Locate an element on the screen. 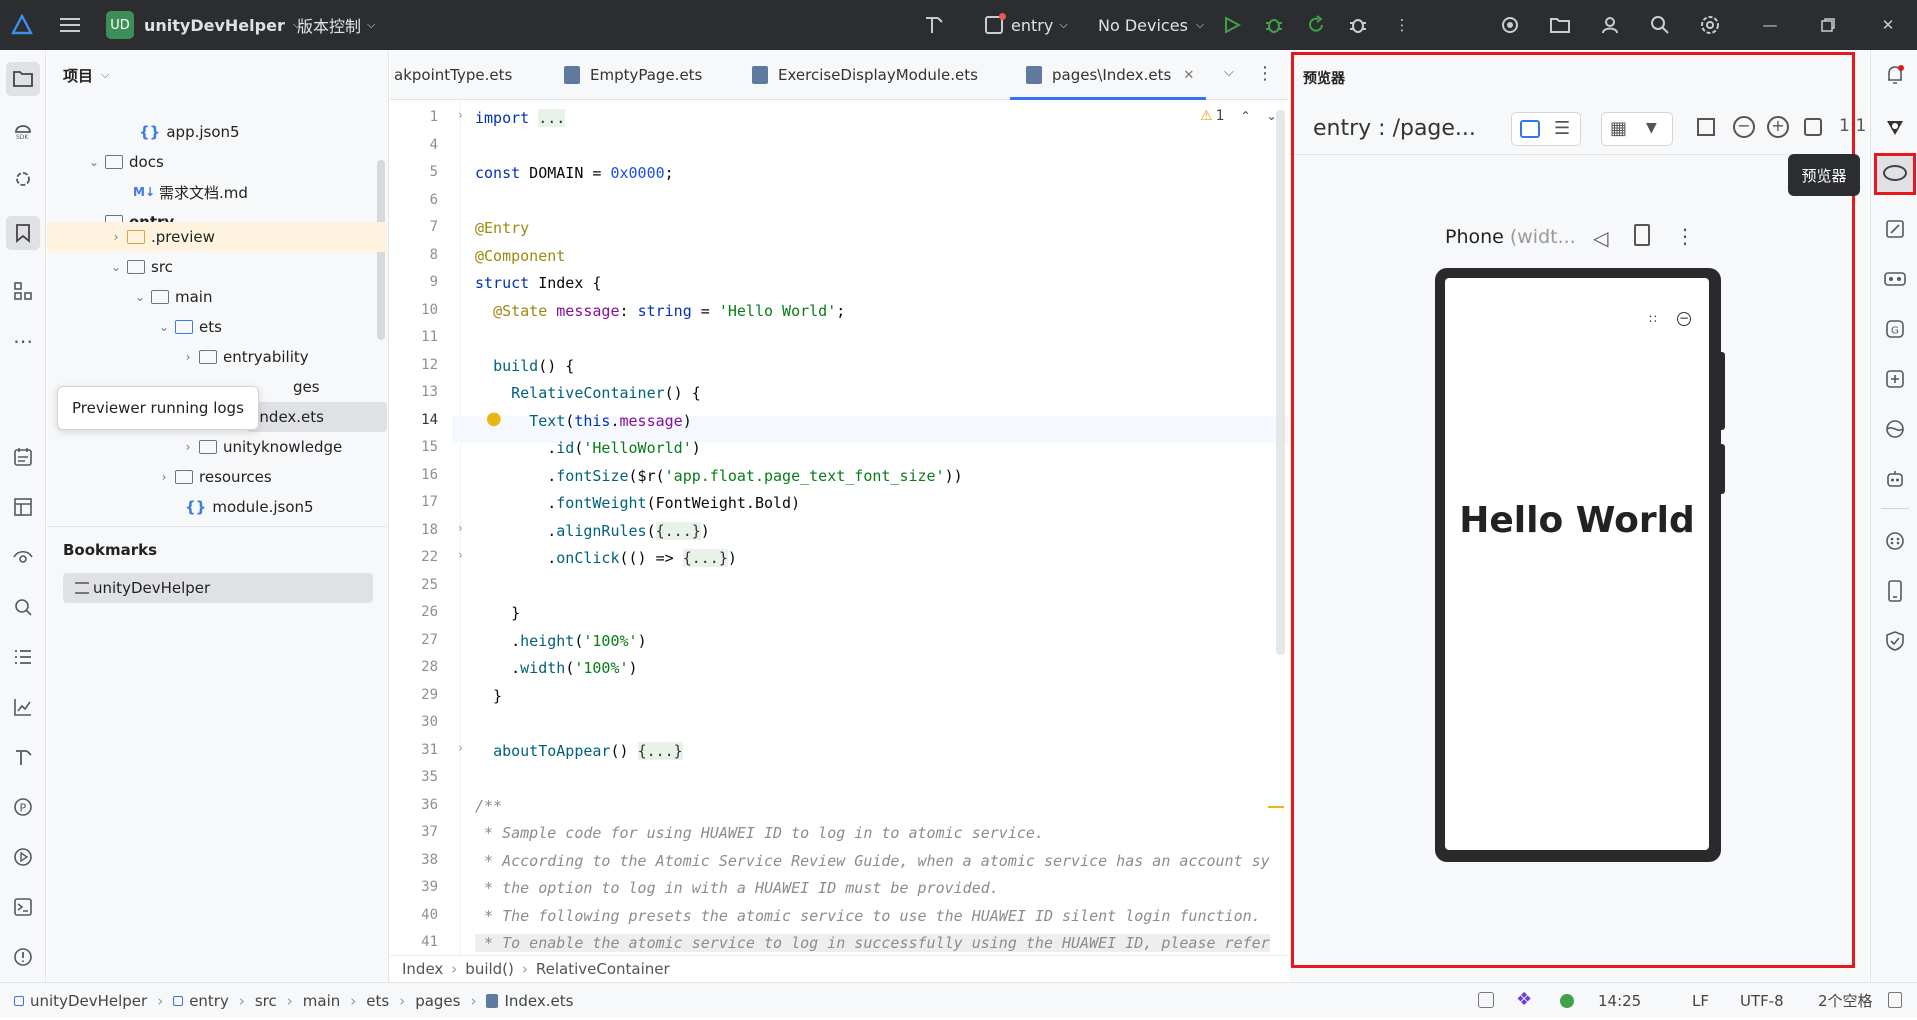 This screenshot has height=1020, width=1917. account-icon is located at coordinates (1610, 25).